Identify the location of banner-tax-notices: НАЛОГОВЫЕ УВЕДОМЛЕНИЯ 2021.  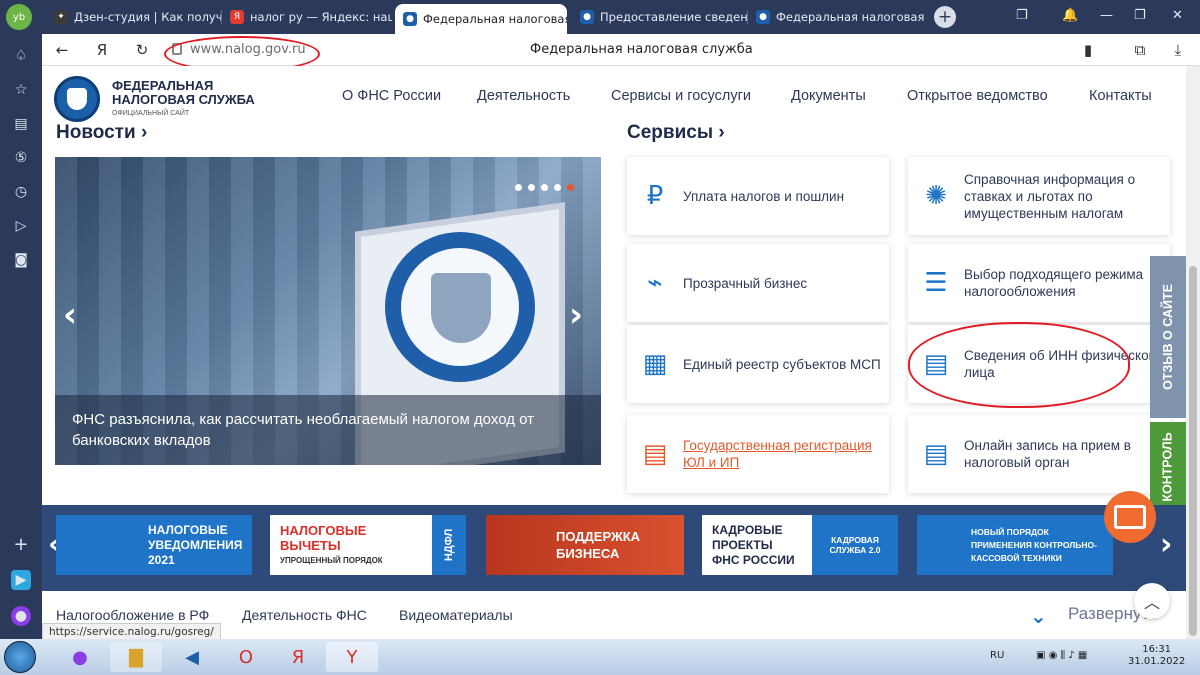
(154, 545).